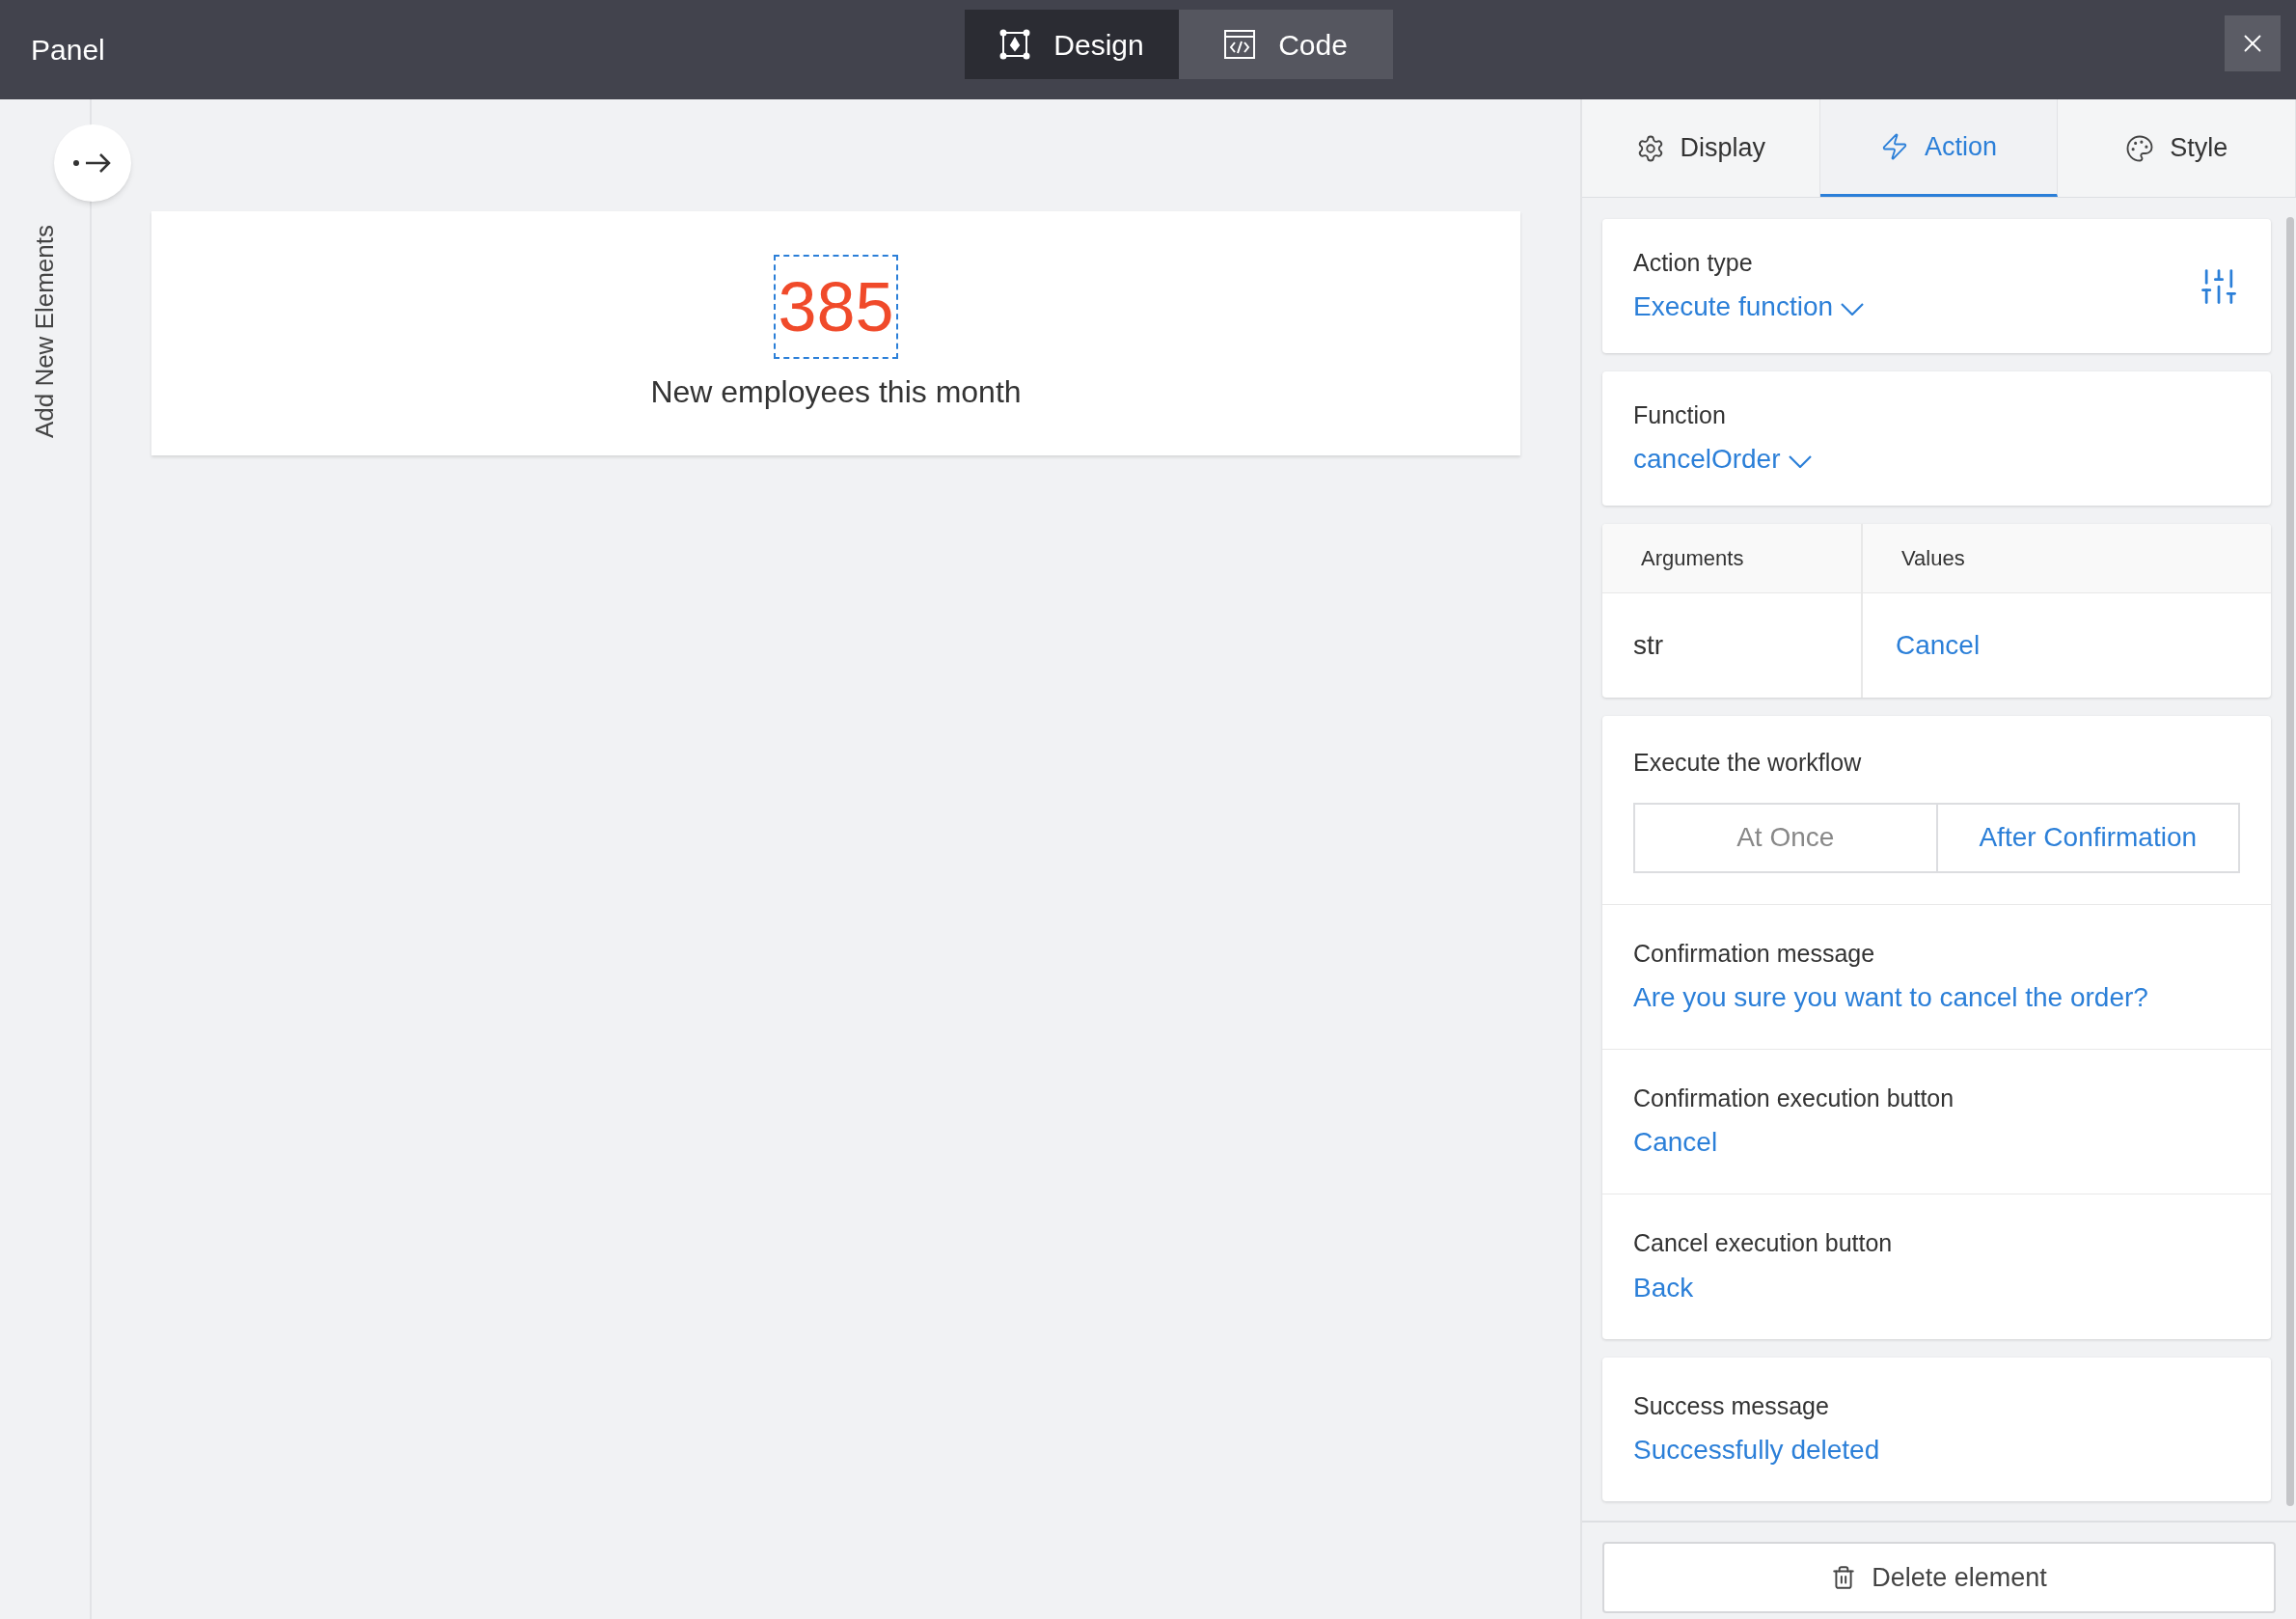  I want to click on field-label: Action type, so click(1693, 262).